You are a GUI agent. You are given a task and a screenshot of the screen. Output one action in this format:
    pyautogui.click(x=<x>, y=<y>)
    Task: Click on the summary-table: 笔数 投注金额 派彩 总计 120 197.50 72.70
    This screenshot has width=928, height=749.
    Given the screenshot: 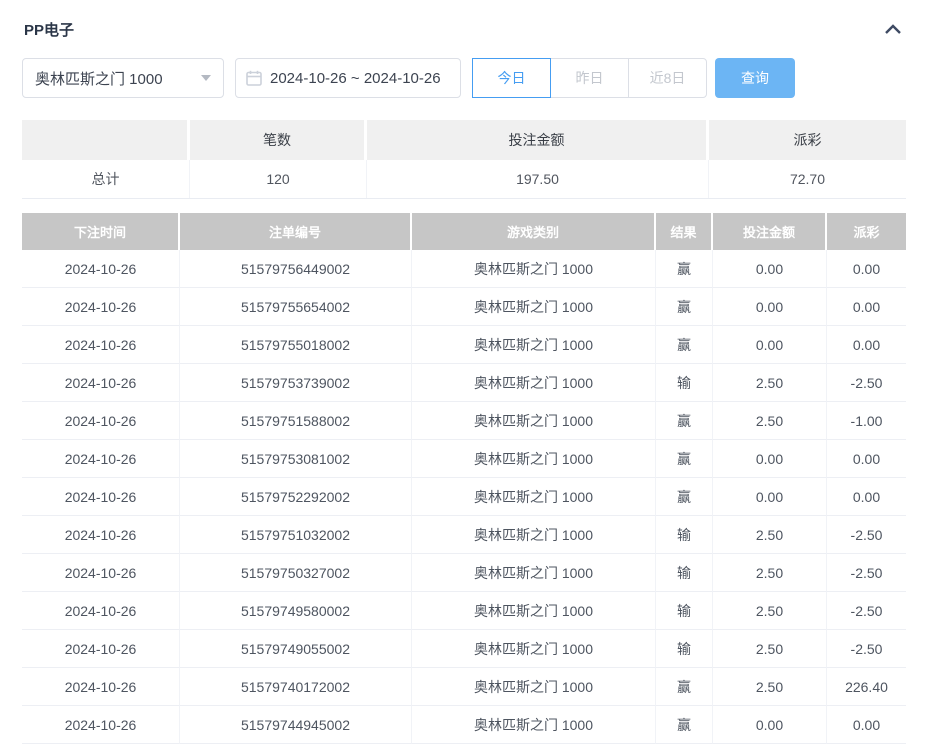 What is the action you would take?
    pyautogui.click(x=464, y=159)
    